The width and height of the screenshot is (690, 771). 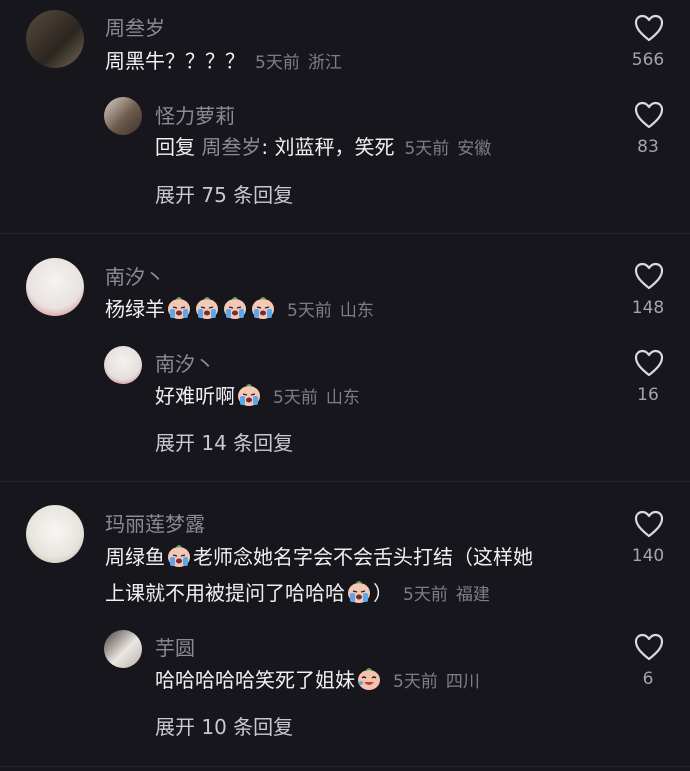 What do you see at coordinates (155, 522) in the screenshot?
I see `comment-username: 玛丽莲梦露` at bounding box center [155, 522].